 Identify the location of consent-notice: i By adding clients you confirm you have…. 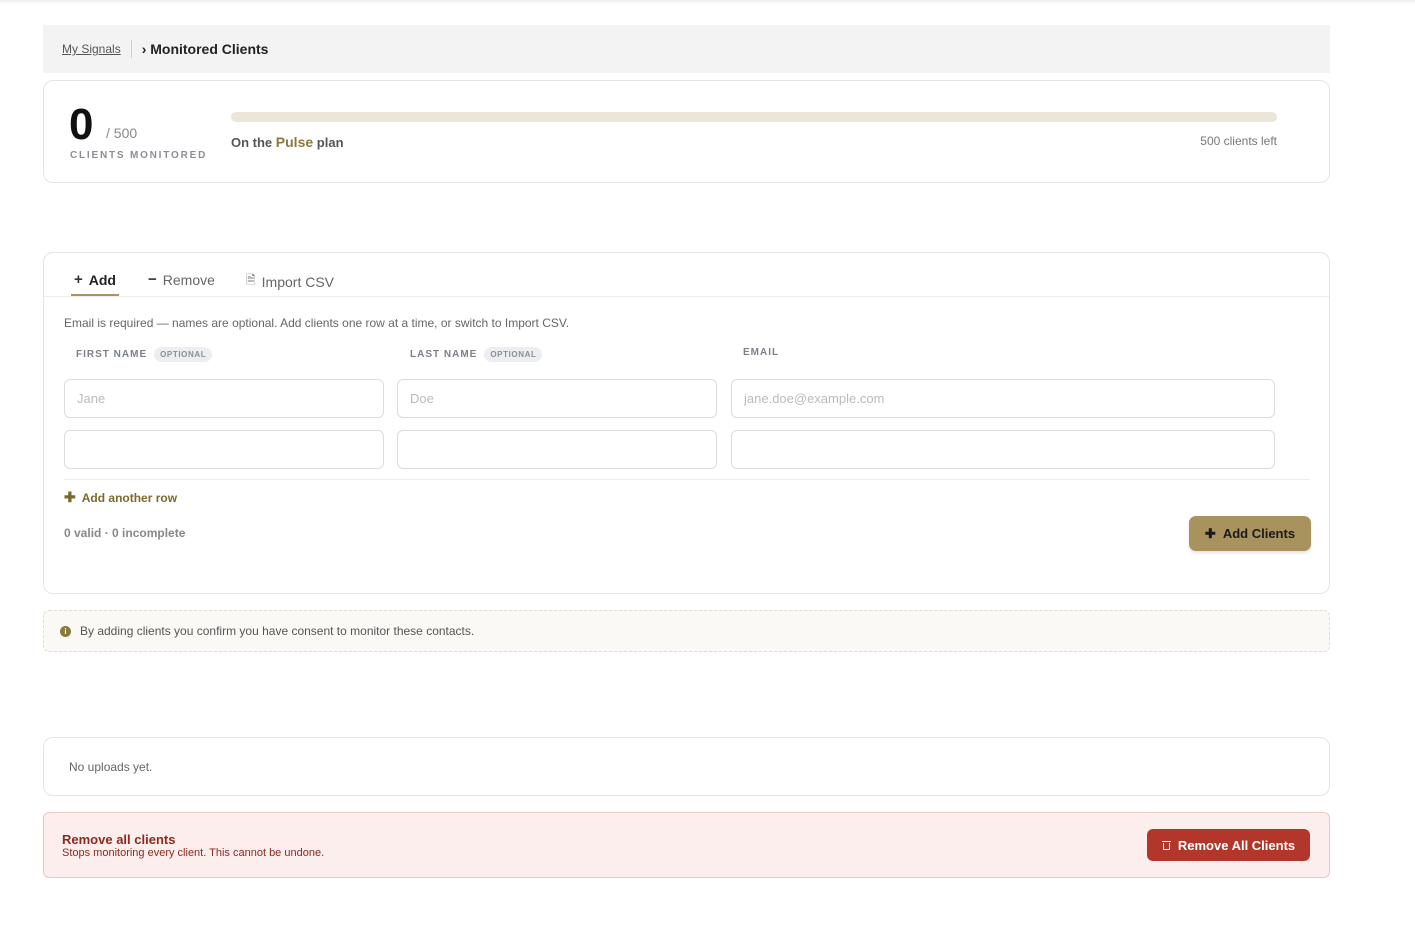
(686, 631).